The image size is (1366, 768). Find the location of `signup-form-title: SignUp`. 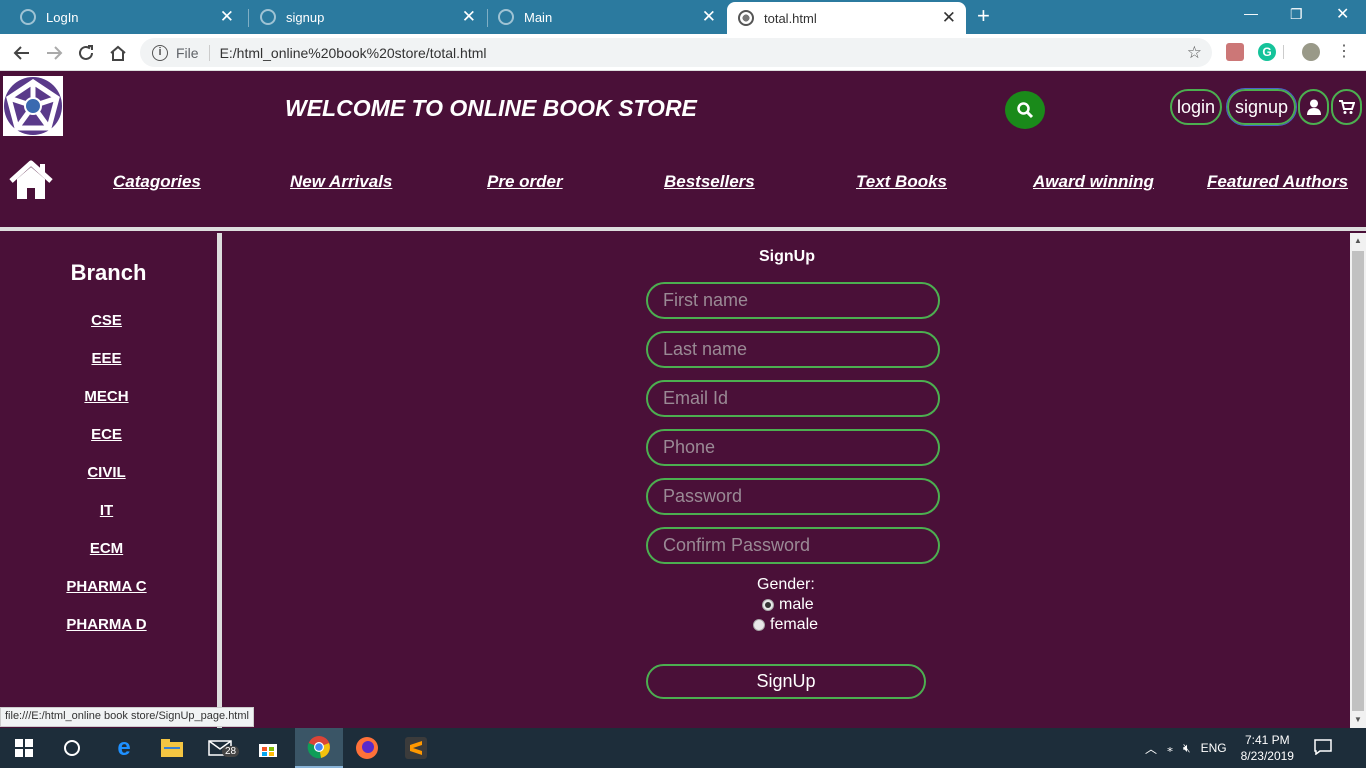

signup-form-title: SignUp is located at coordinates (787, 256).